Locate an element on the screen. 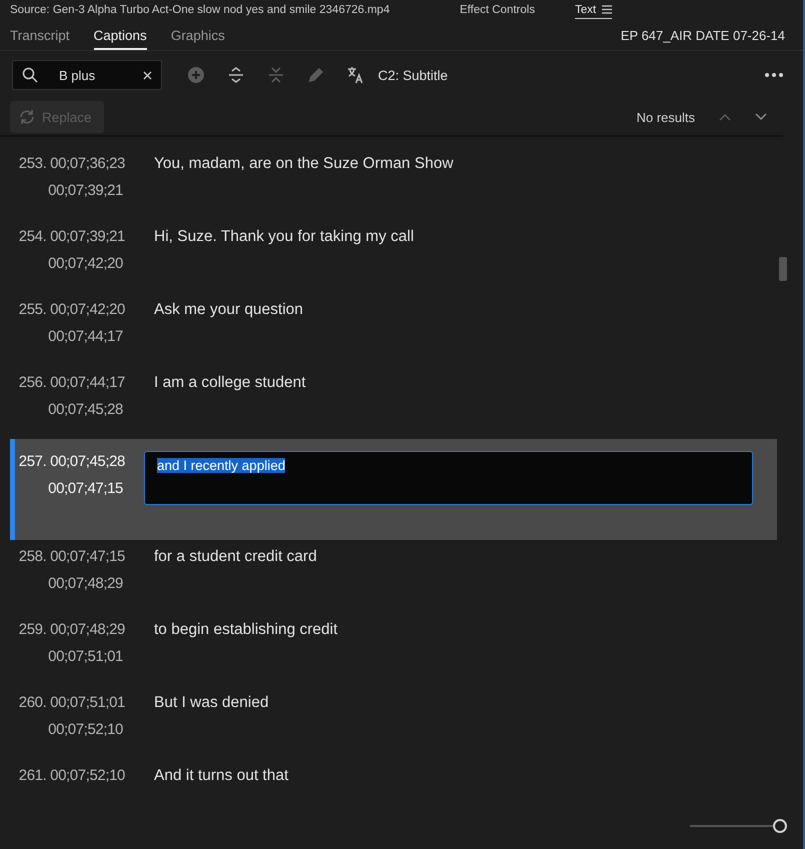  menu-icon is located at coordinates (607, 9).